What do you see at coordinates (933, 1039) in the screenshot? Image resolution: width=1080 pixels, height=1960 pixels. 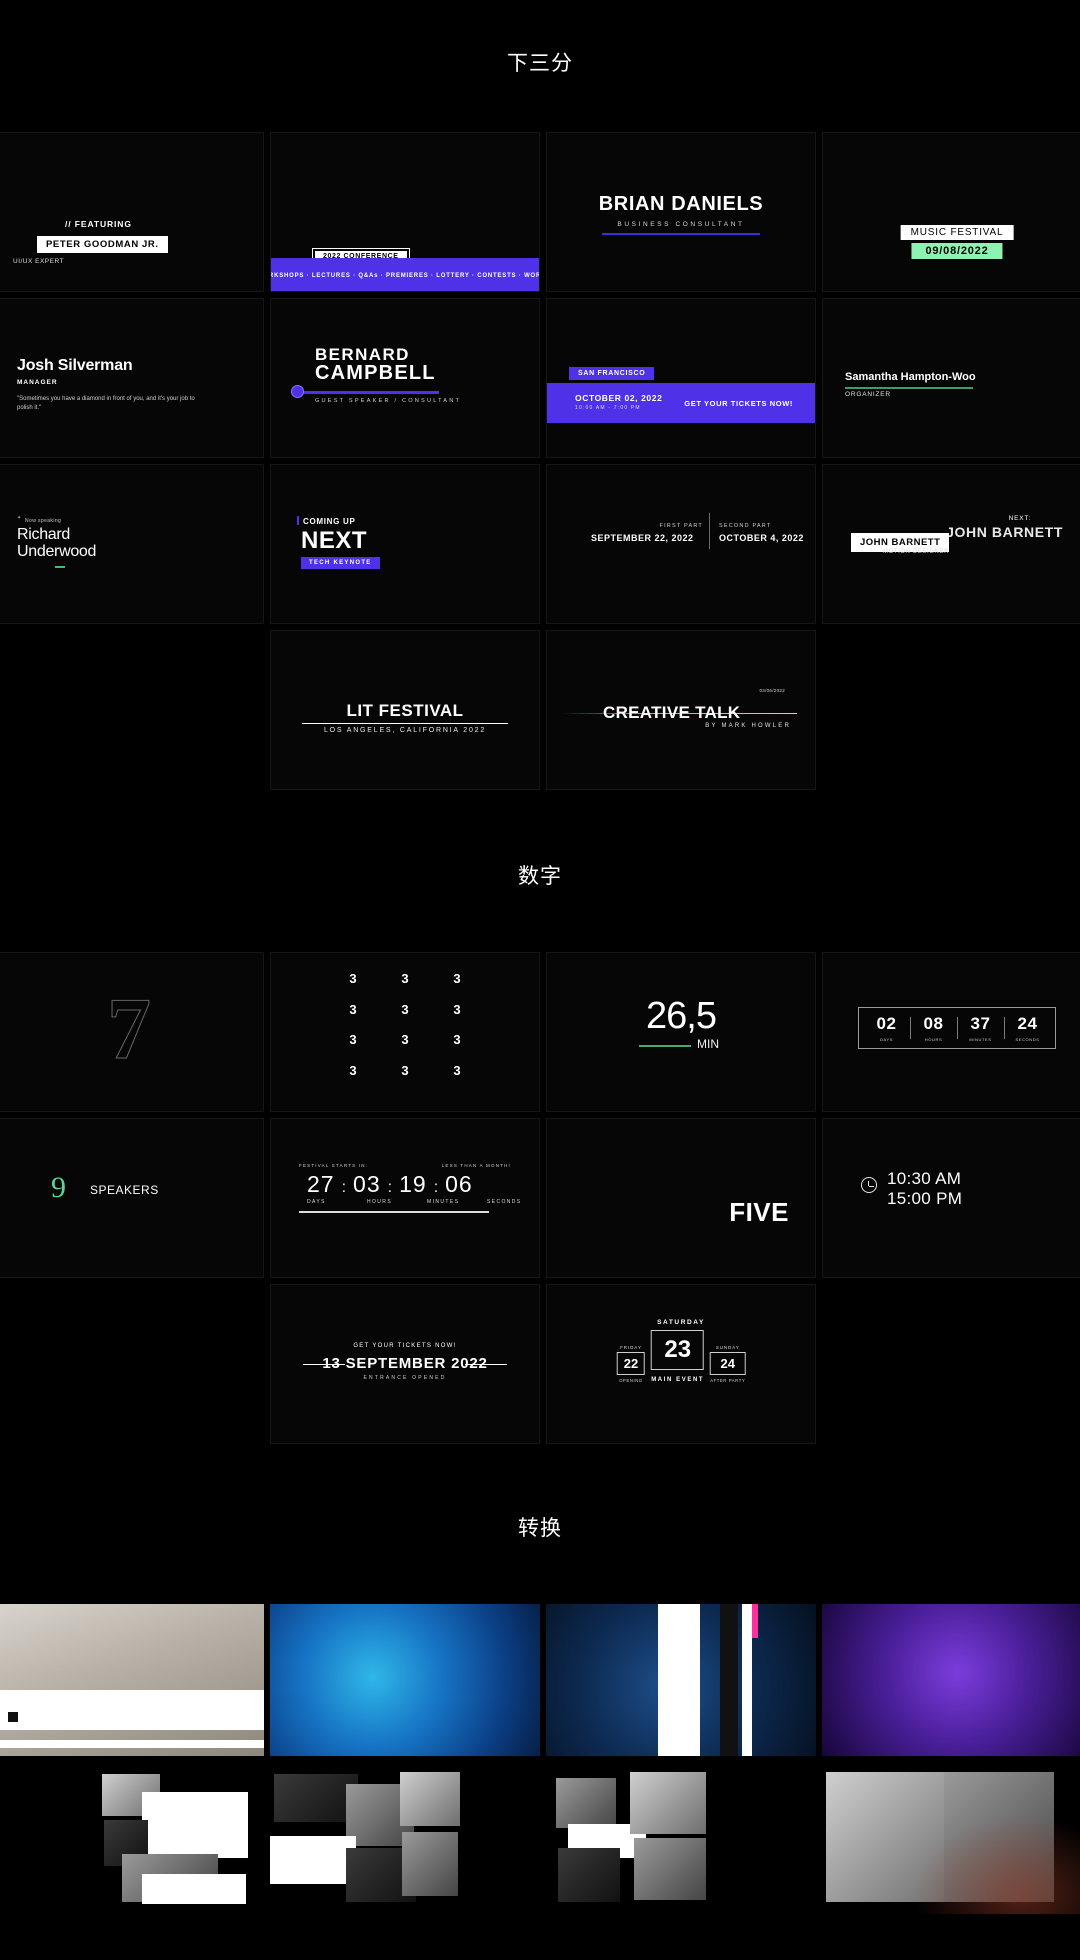 I see `countdown-hours-label: HOURS` at bounding box center [933, 1039].